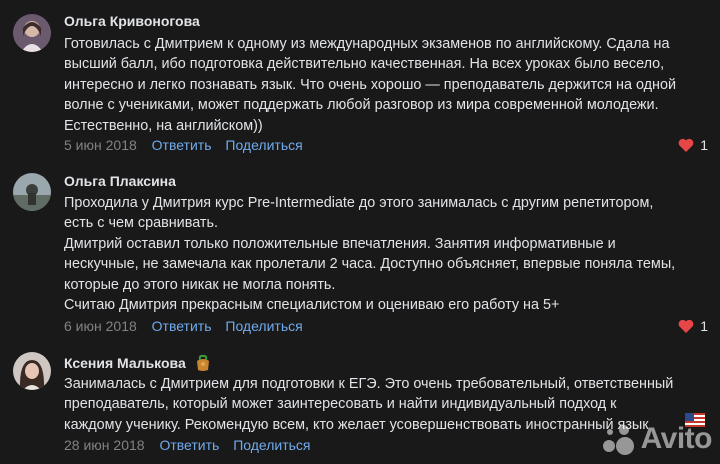  Describe the element at coordinates (125, 363) in the screenshot. I see `author-name-text: Ксения Малькова` at that location.